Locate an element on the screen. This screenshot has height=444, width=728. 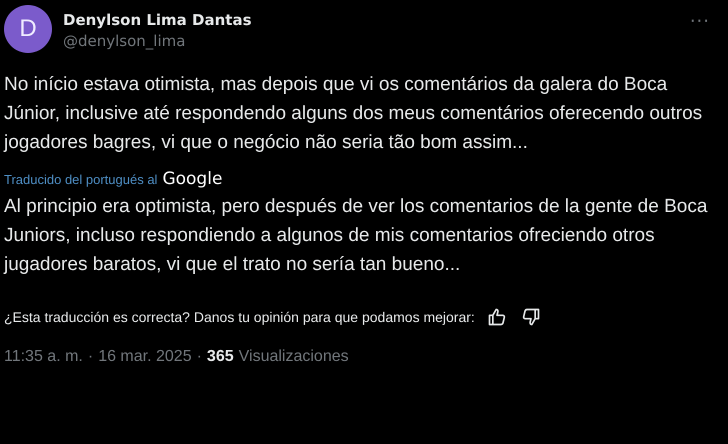
translation-label: Traducido del portugués al is located at coordinates (81, 179).